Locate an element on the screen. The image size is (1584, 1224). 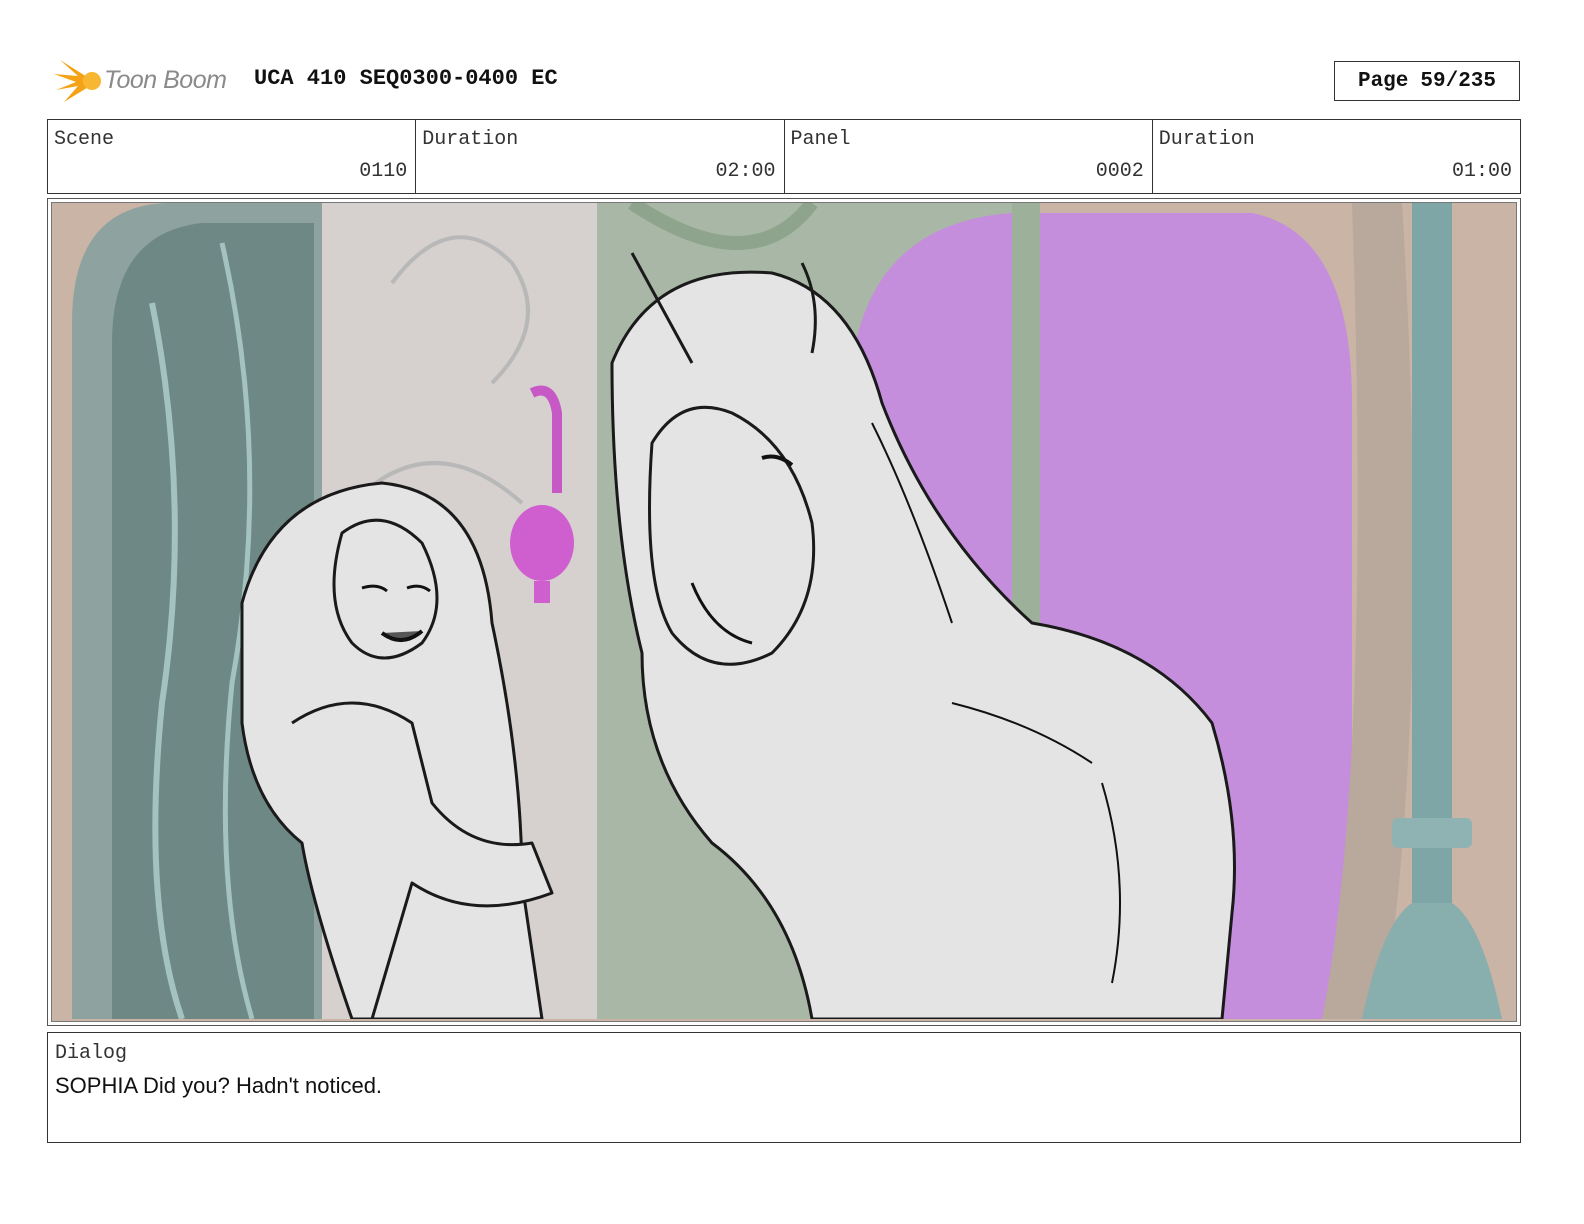
panel-duration-value: 01:00 is located at coordinates (1481, 171).